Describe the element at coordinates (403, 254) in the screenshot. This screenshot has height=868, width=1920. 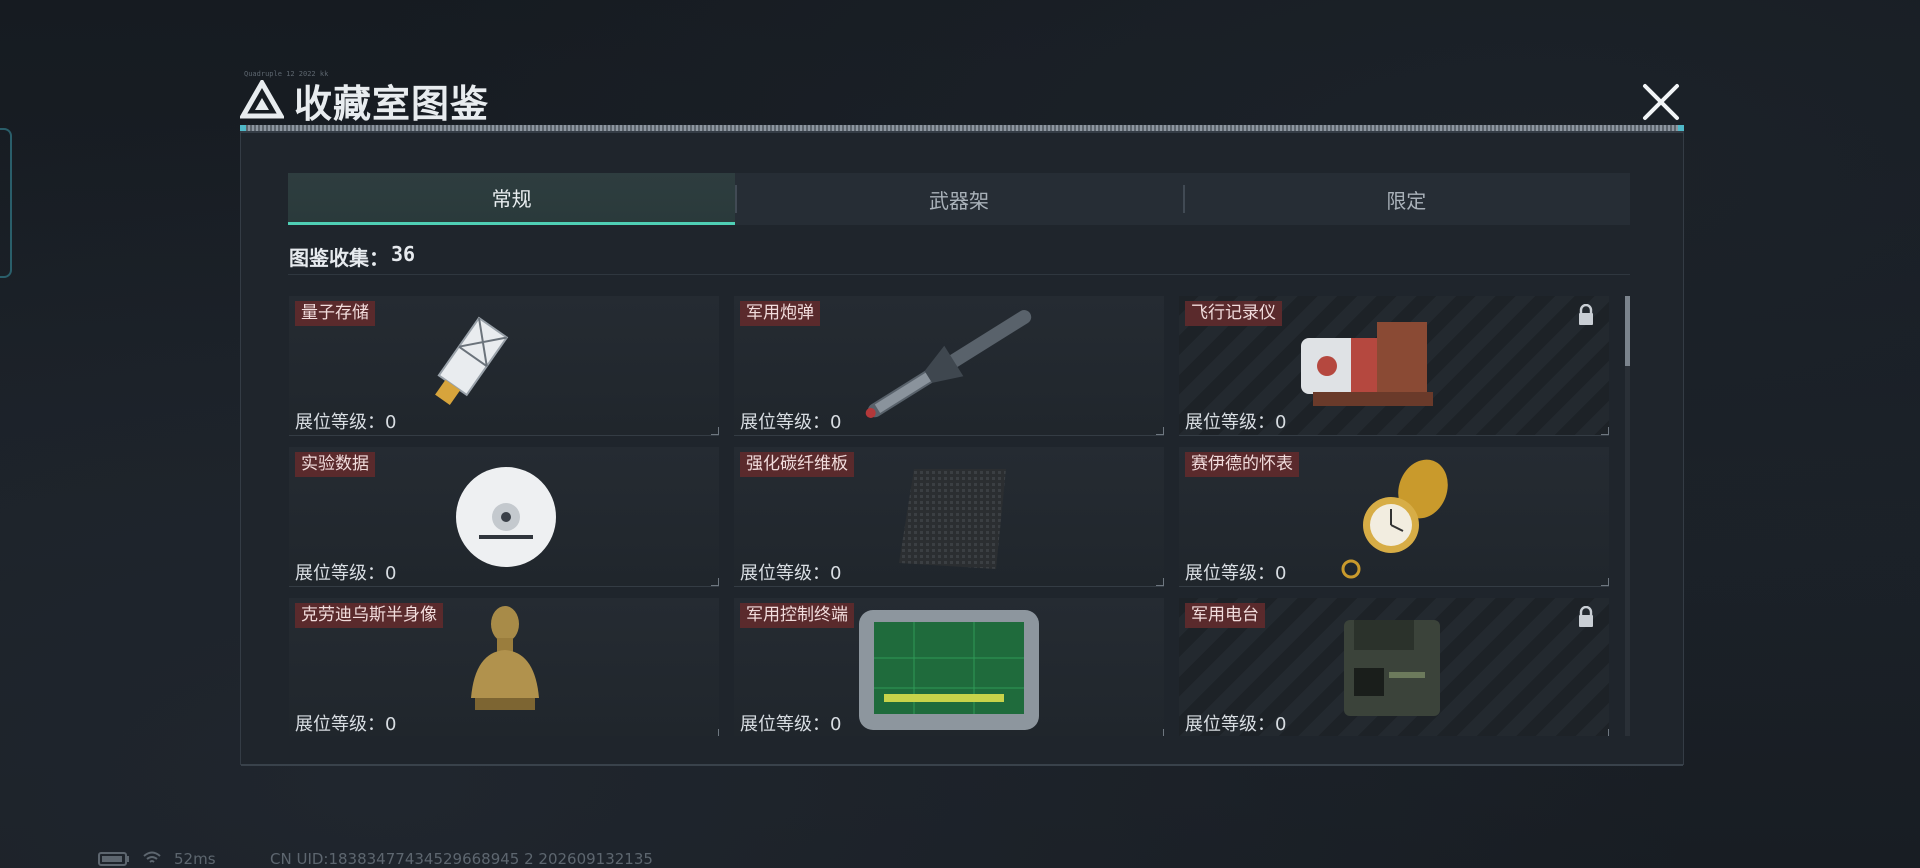
I see `collection-count-value: 36` at that location.